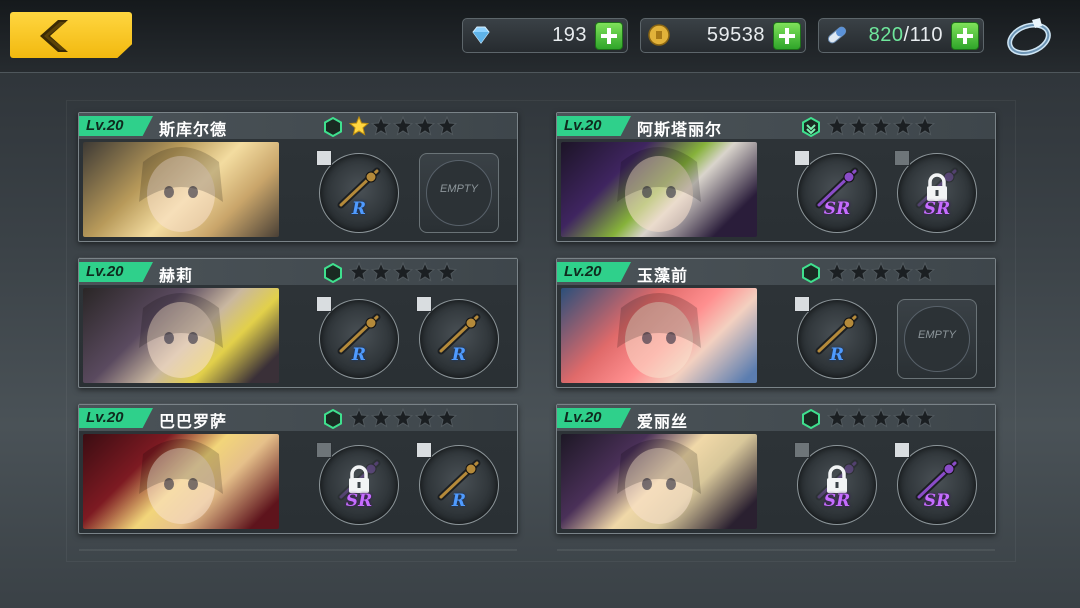  I want to click on card-header: Lv.20 玉藻前, so click(776, 272).